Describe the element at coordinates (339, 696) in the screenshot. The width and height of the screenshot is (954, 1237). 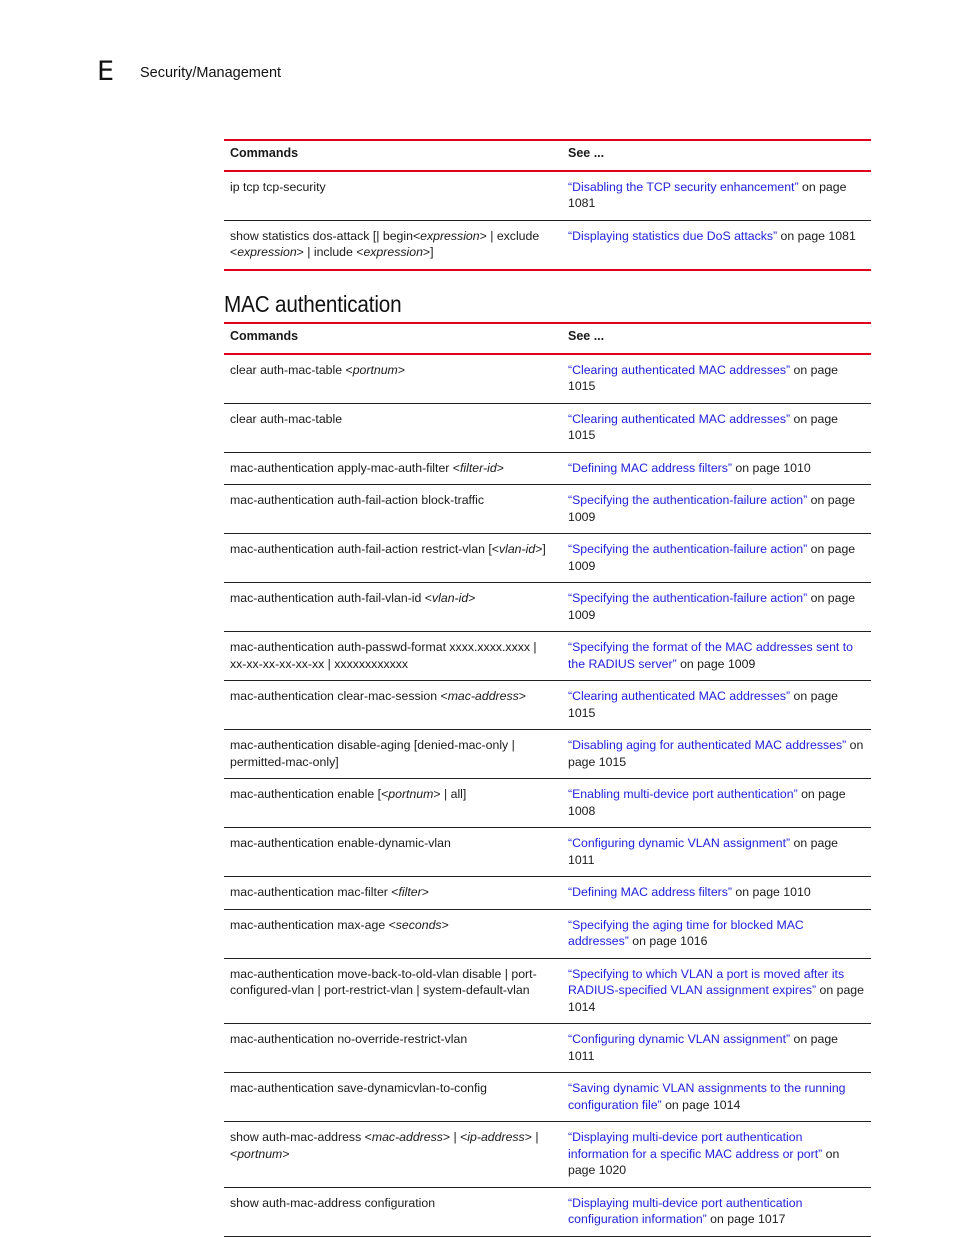
I see `command-text: mac-authentication clear-mac-session <` at that location.